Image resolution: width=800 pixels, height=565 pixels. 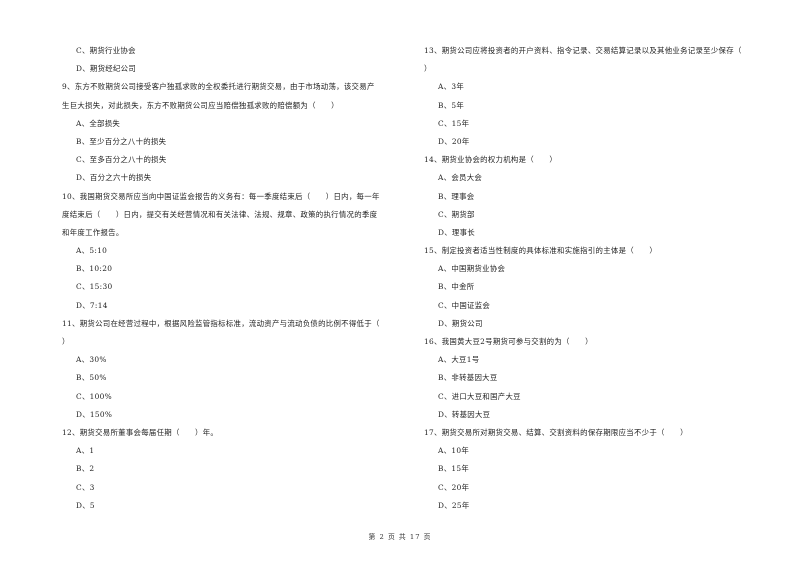 What do you see at coordinates (454, 505) in the screenshot?
I see `answer-option: D、25年` at bounding box center [454, 505].